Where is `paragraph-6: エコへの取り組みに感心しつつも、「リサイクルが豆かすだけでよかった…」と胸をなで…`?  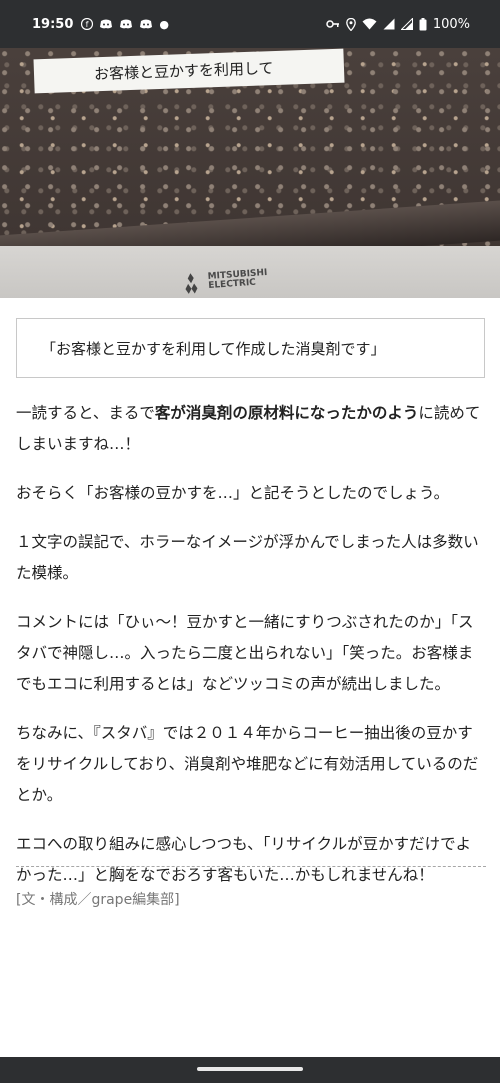
paragraph-6: エコへの取り組みに感心しつつも、「リサイクルが豆かすだけでよかった…」と胸をなで… is located at coordinates (244, 859).